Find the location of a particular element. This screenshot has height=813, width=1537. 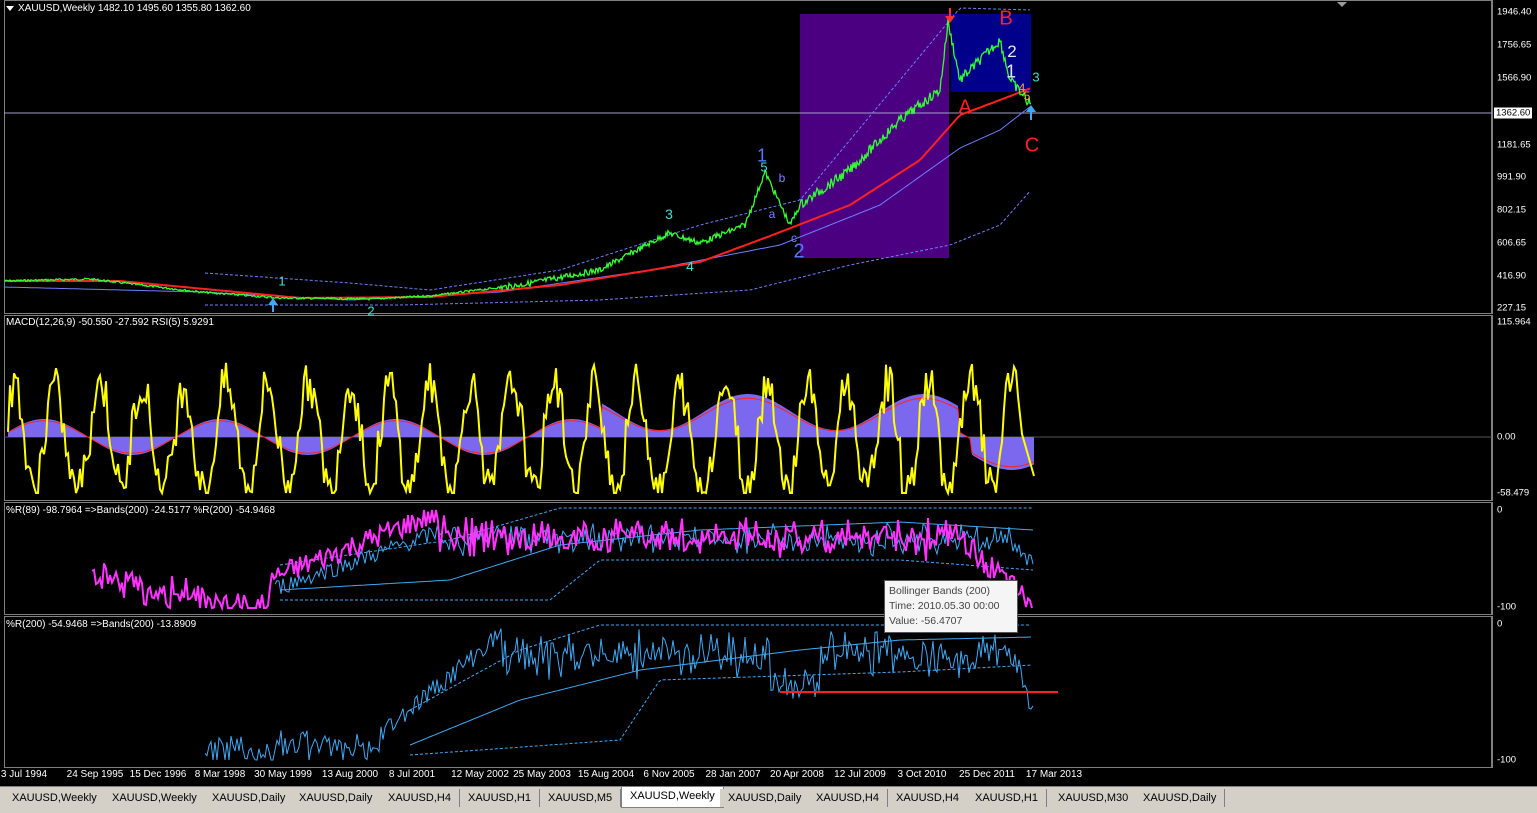

date-tick-label: 3 Oct 2010 is located at coordinates (922, 774).